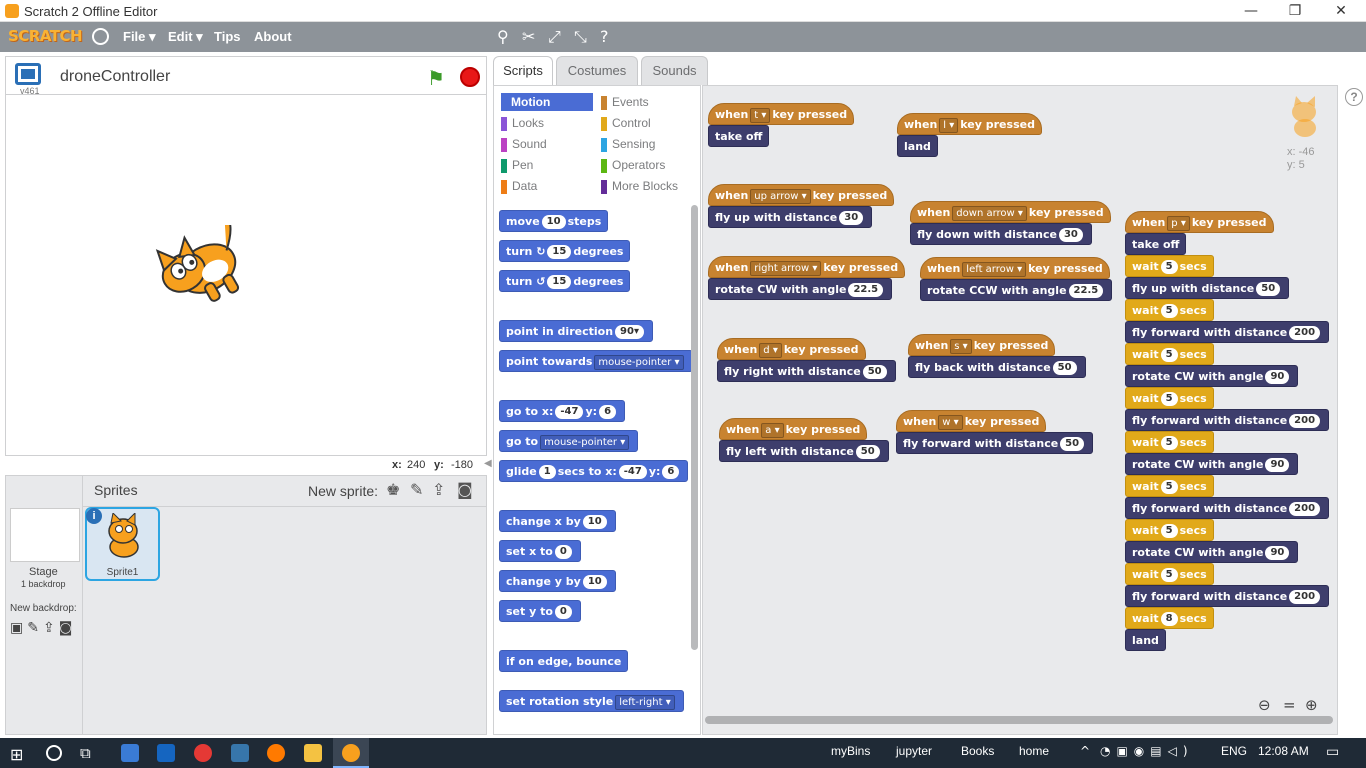 The height and width of the screenshot is (768, 1366). What do you see at coordinates (351, 753) in the screenshot?
I see `scratch-taskbar-button` at bounding box center [351, 753].